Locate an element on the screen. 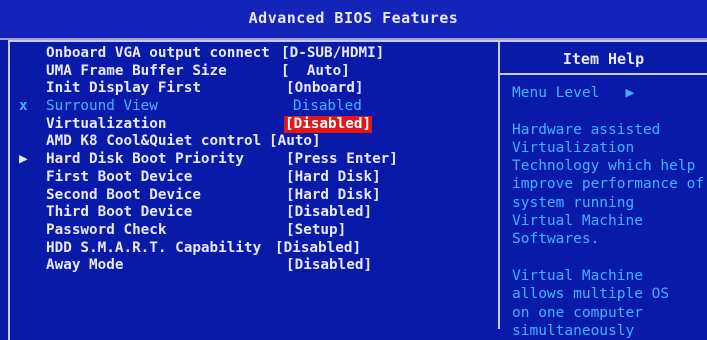 The image size is (707, 340). unavailable-marker-icon: x is located at coordinates (23, 106).